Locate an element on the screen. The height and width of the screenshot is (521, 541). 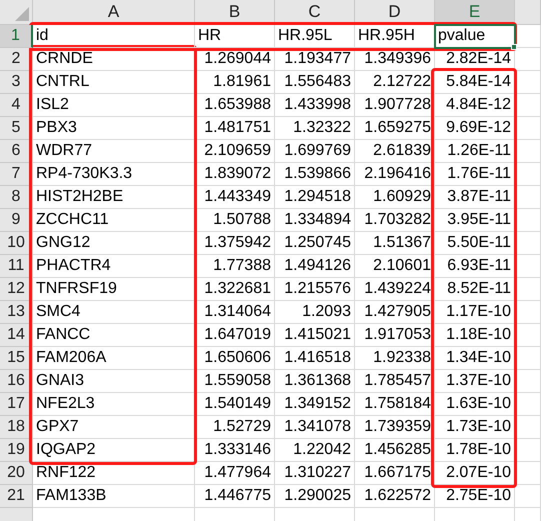
table-cell: id is located at coordinates (114, 36).